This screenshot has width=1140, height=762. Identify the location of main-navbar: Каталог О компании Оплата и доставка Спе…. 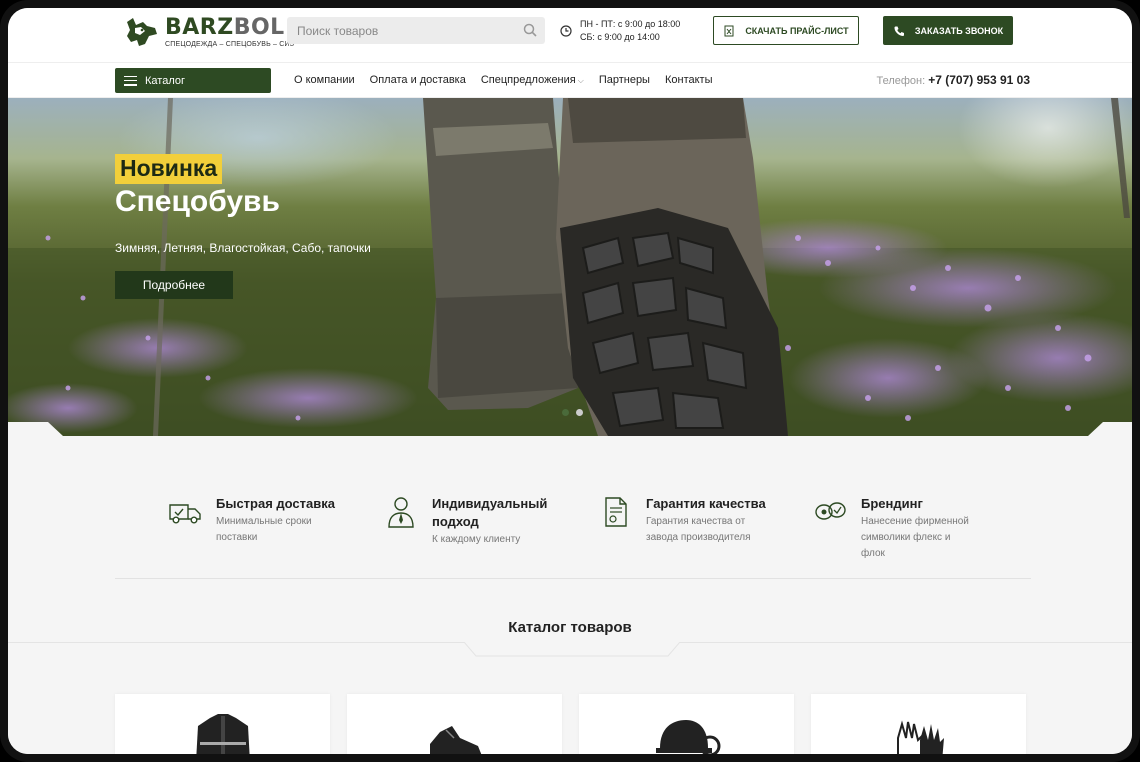
(570, 80).